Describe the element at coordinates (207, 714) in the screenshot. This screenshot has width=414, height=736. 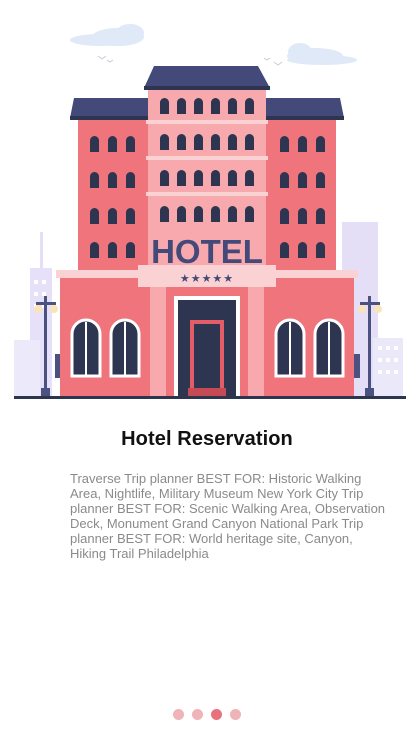
I see `pagination-dots` at that location.